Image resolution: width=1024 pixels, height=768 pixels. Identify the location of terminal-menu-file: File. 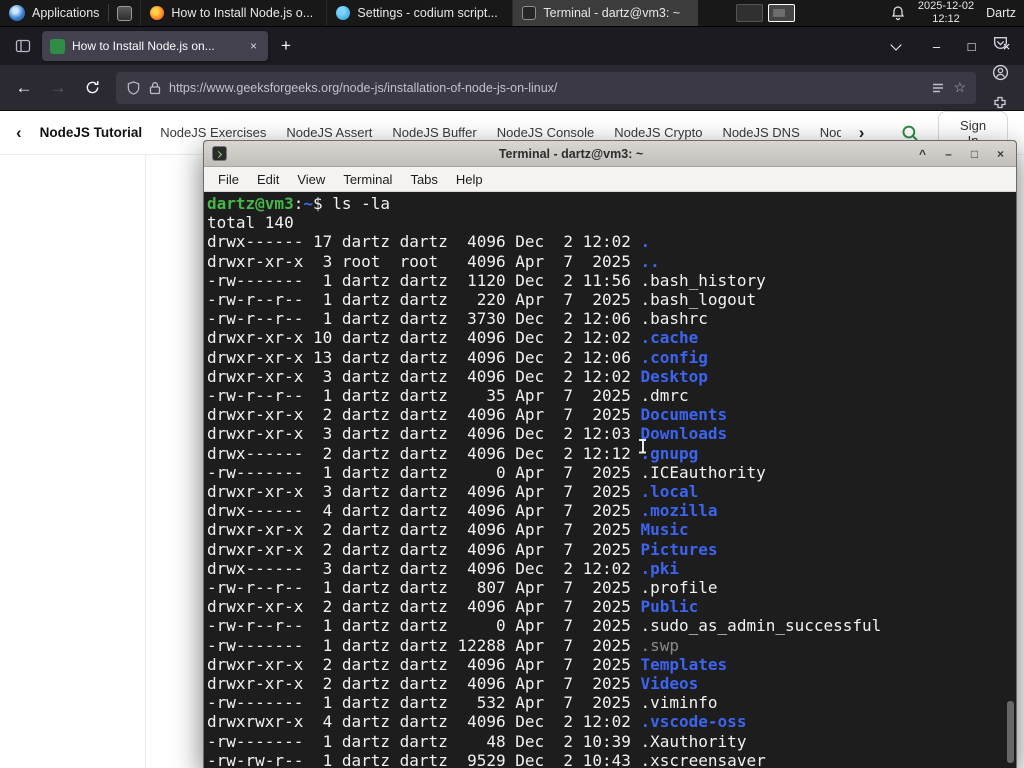
(228, 179).